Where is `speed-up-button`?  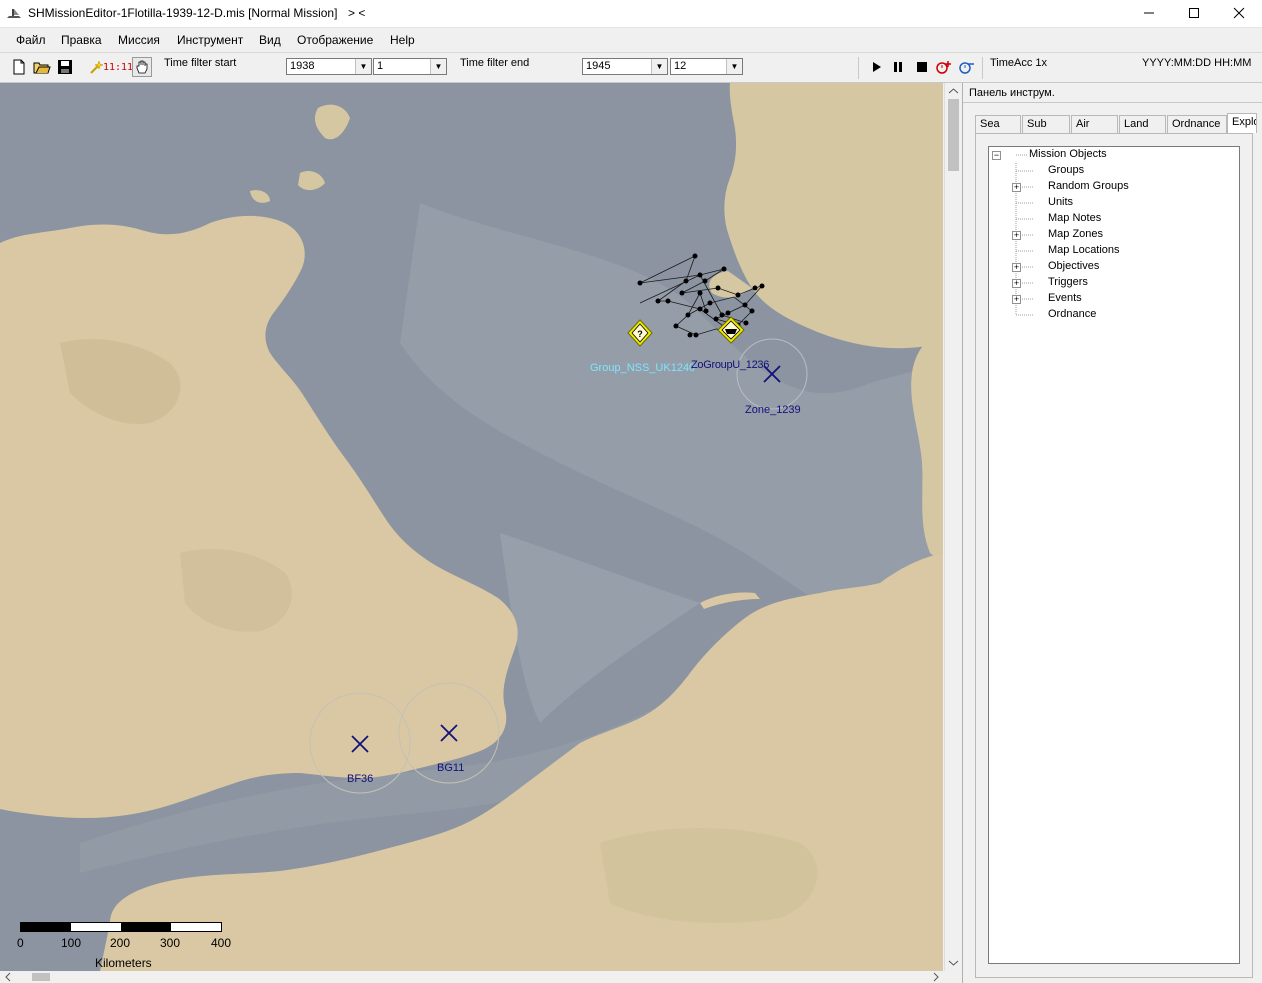
speed-up-button is located at coordinates (944, 67).